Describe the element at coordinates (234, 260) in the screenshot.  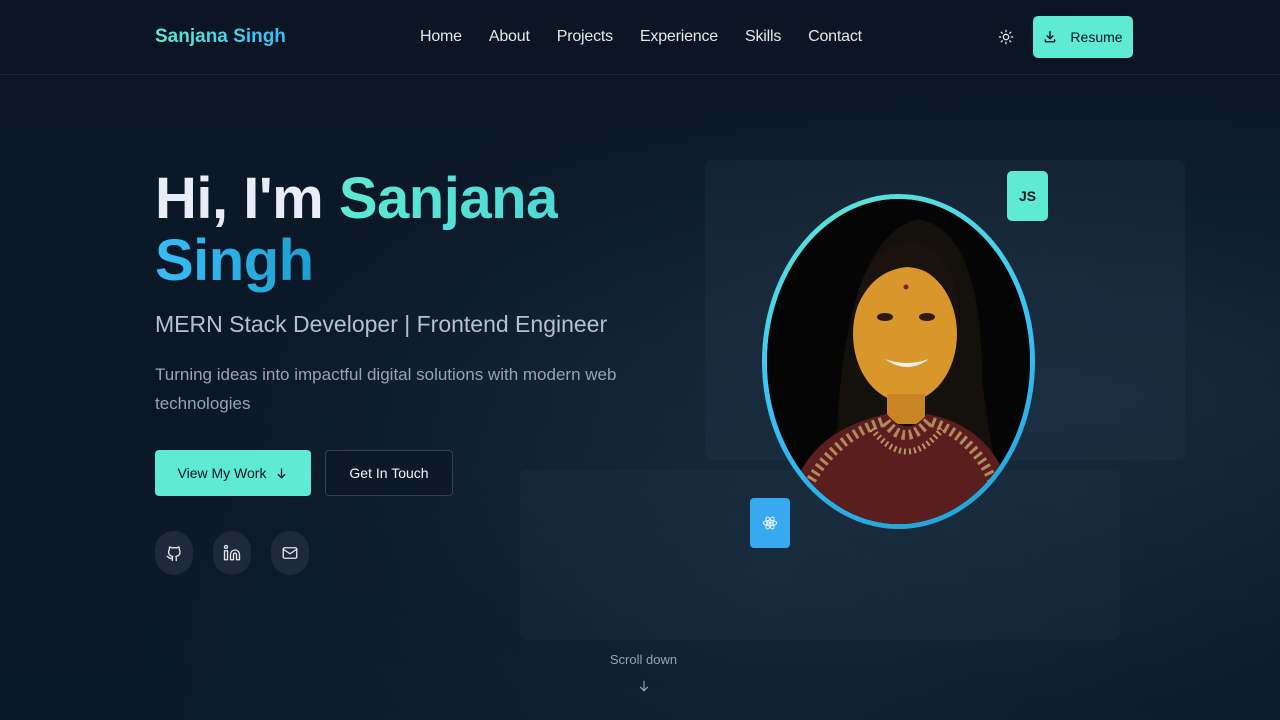
I see `hero-last-name: Singh` at that location.